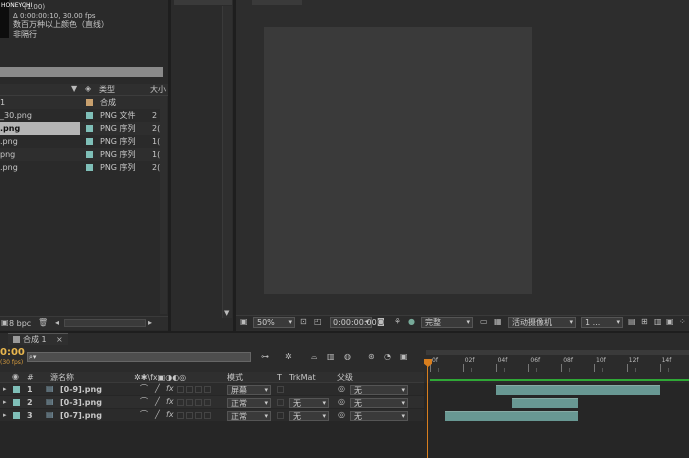 The width and height of the screenshot is (689, 458). Describe the element at coordinates (88, 89) in the screenshot. I see `label-tag-icon: ◈` at that location.